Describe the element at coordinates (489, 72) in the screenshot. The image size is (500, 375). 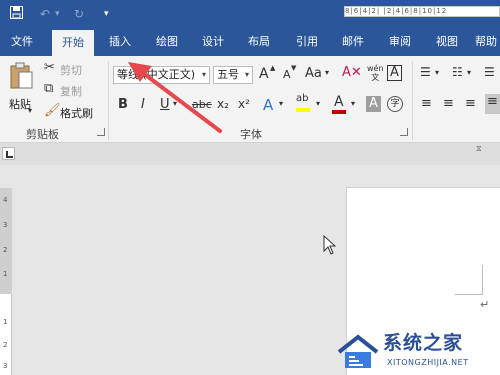
I see `multilevel-list-icon: ☰` at that location.